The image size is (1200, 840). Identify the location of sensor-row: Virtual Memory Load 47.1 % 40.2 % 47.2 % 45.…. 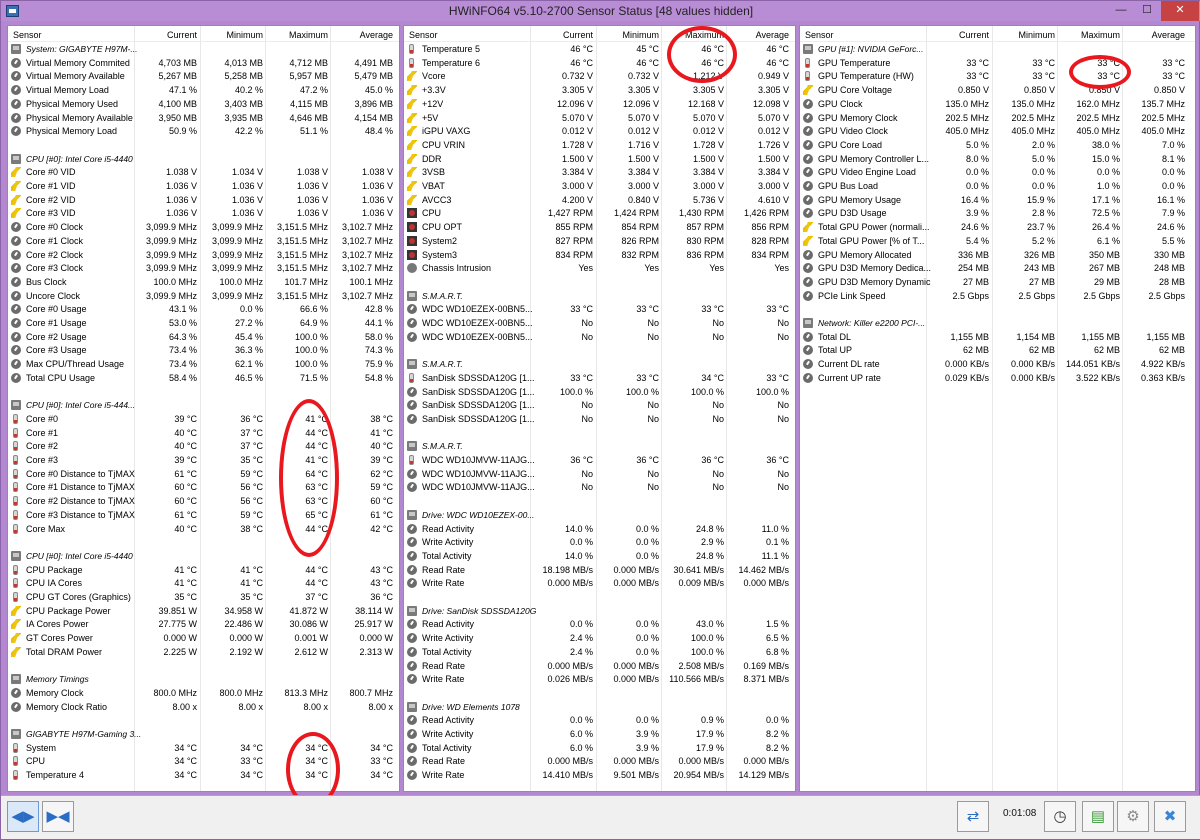
(203, 90).